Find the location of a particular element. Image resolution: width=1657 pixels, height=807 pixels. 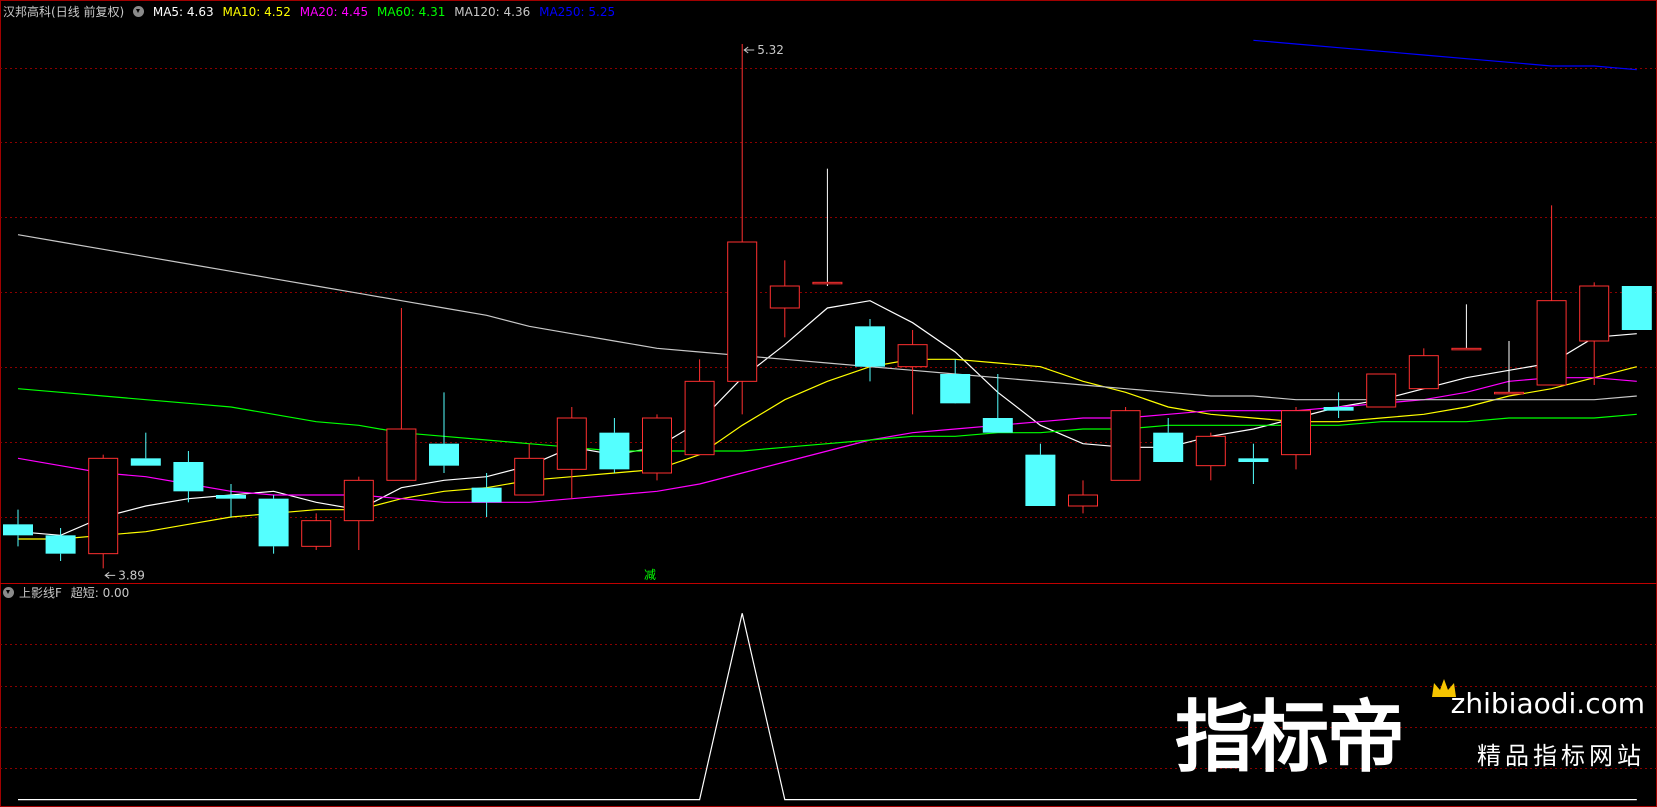

watermark-tagline: 精品指标网站 is located at coordinates (1561, 756).